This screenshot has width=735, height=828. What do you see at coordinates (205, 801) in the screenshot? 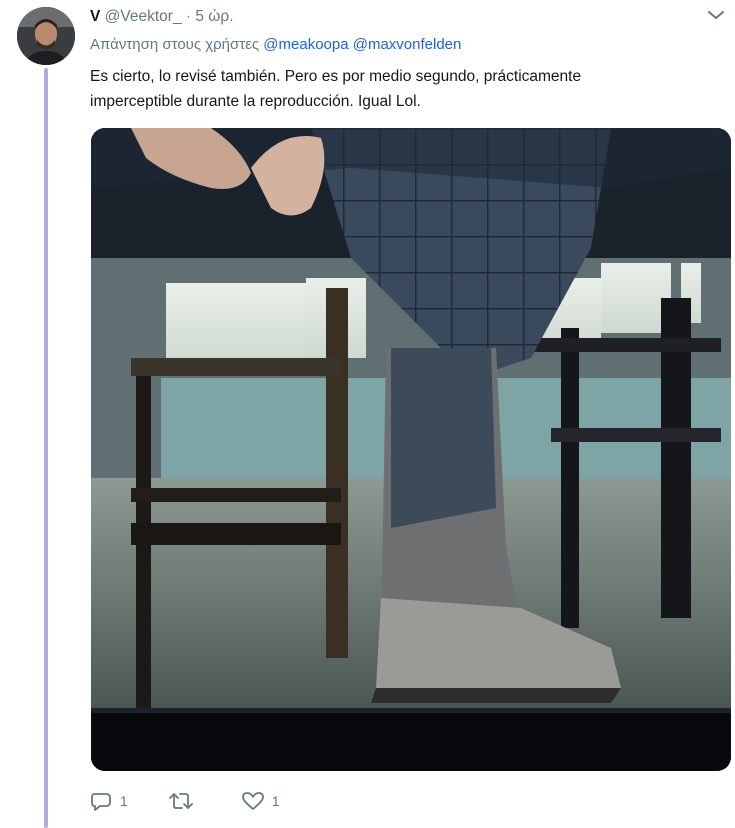
I see `tweet-actions: 1 1` at bounding box center [205, 801].